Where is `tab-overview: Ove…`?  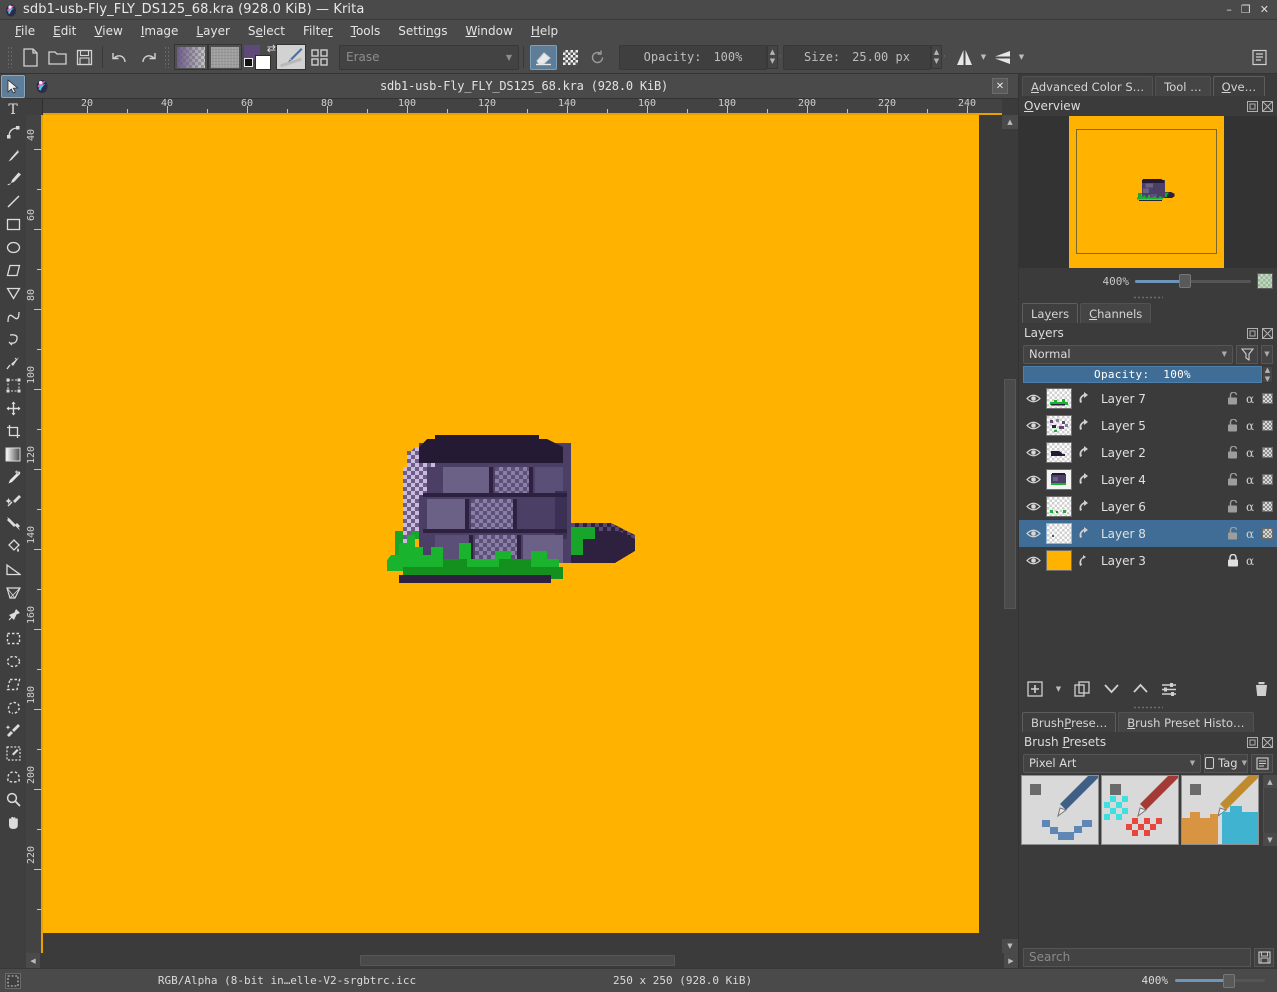 tab-overview: Ove… is located at coordinates (1239, 86).